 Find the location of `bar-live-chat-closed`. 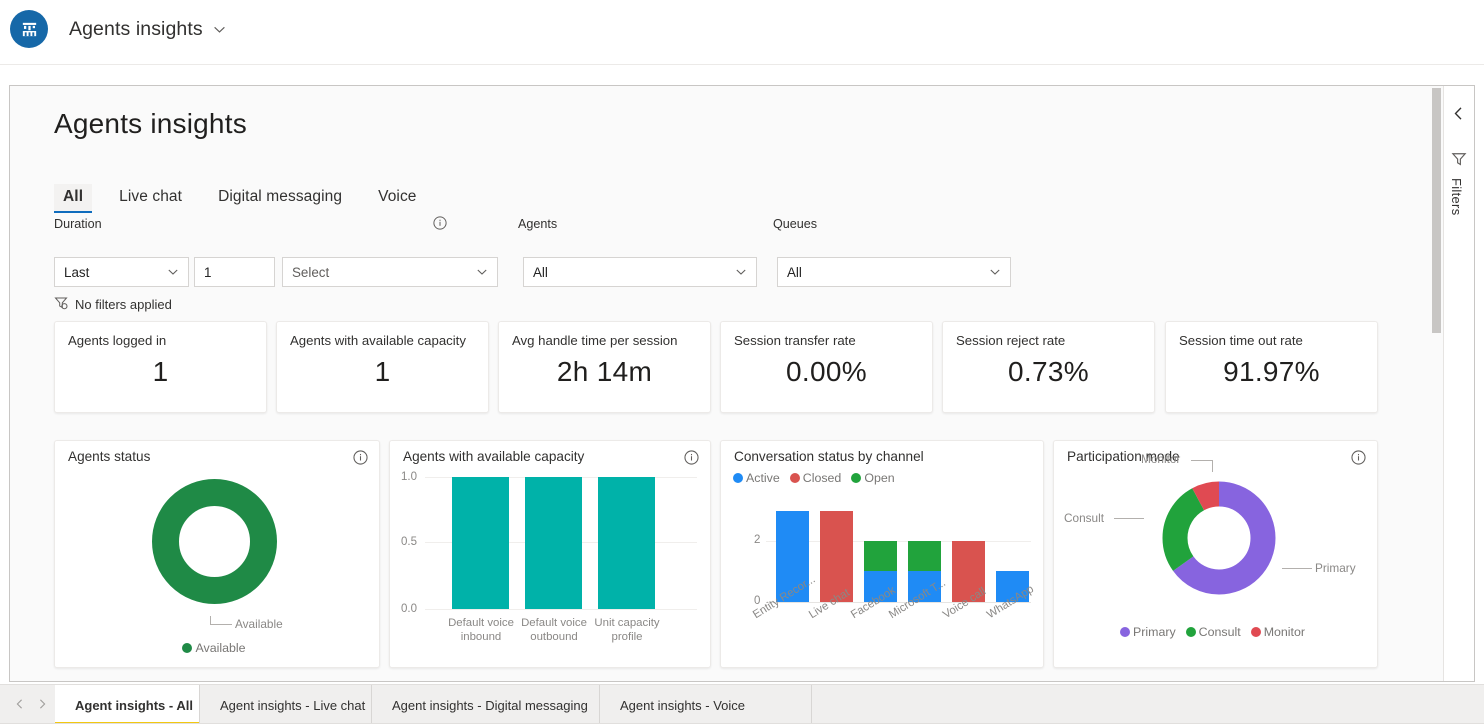

bar-live-chat-closed is located at coordinates (836, 556).